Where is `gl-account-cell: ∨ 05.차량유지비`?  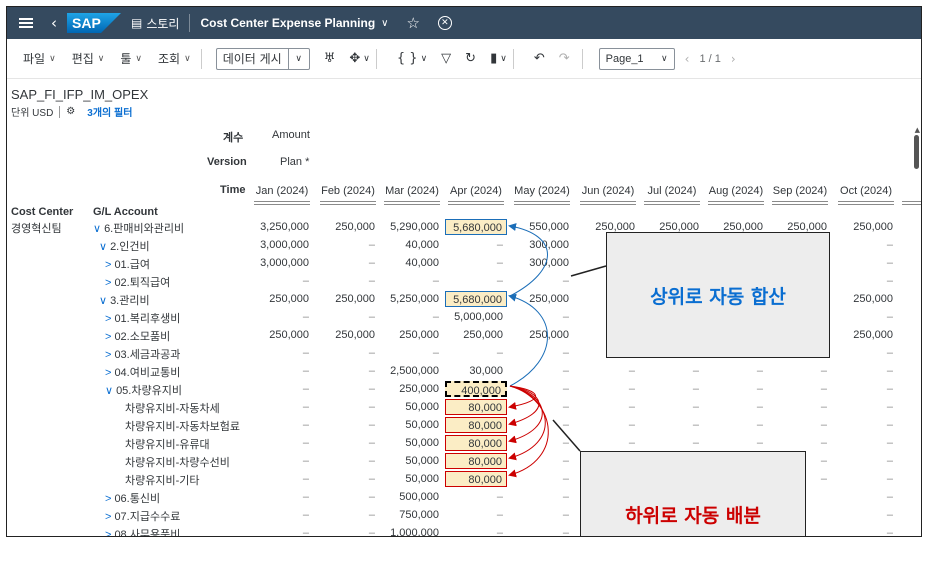 gl-account-cell: ∨ 05.차량유지비 is located at coordinates (143, 390).